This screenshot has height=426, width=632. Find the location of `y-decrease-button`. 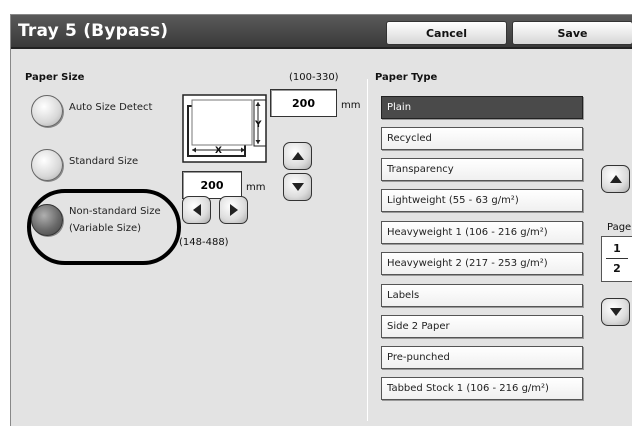

y-decrease-button is located at coordinates (297, 187).